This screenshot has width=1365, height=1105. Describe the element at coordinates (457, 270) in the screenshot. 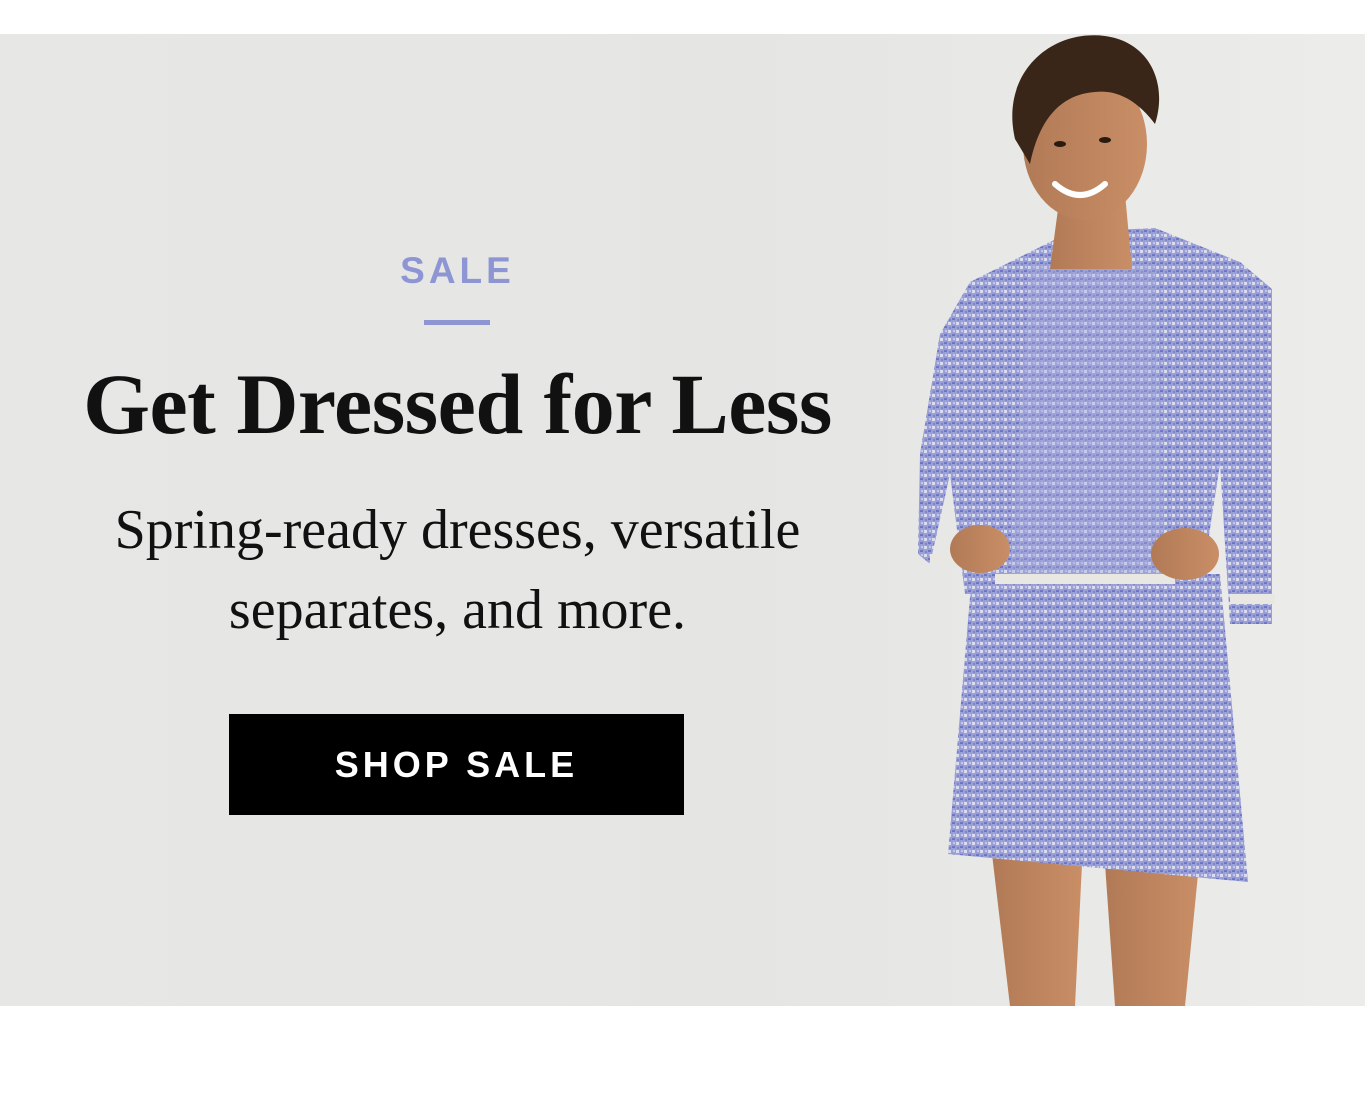

I see `sale-eyebrow: SALE` at that location.